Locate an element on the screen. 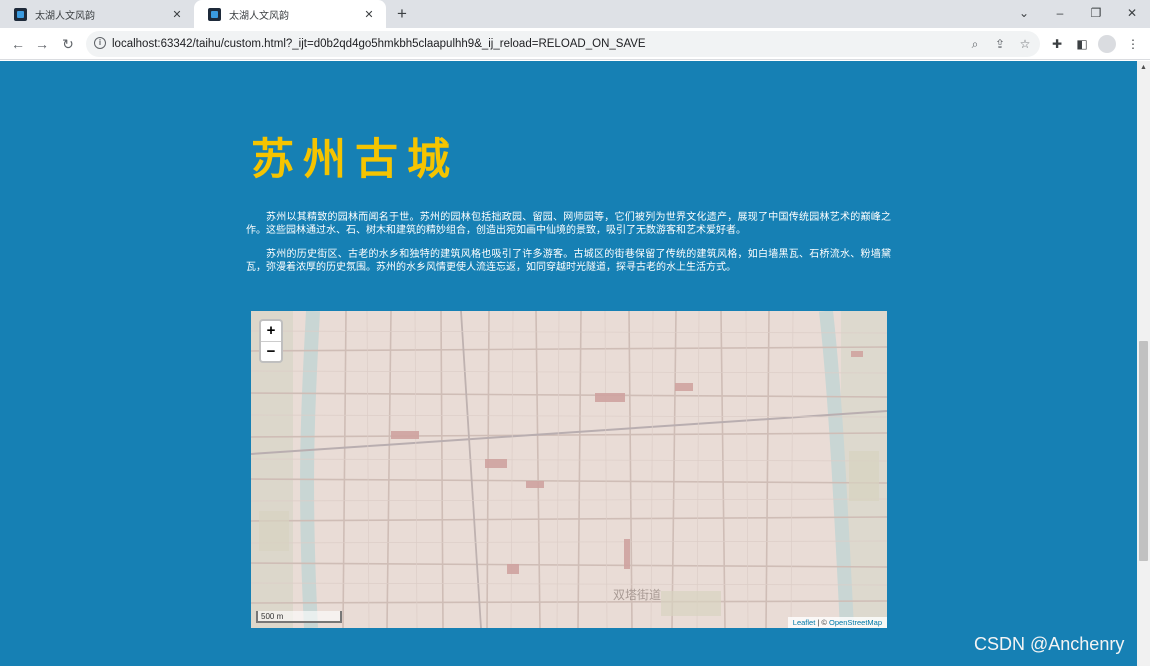 This screenshot has width=1150, height=666. forward-arrow-icon: → is located at coordinates (42, 44).